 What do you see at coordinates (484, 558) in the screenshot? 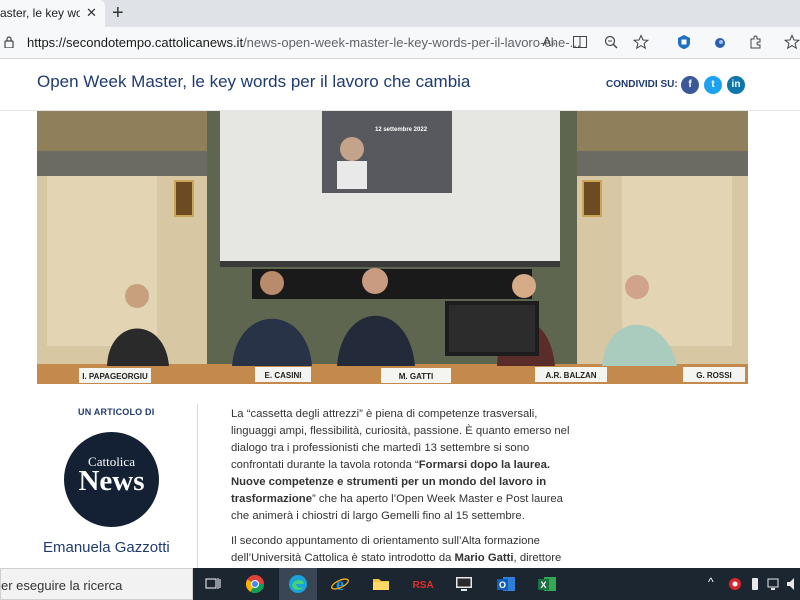
I see `paragraph-2-bold: Mario Gatti` at bounding box center [484, 558].